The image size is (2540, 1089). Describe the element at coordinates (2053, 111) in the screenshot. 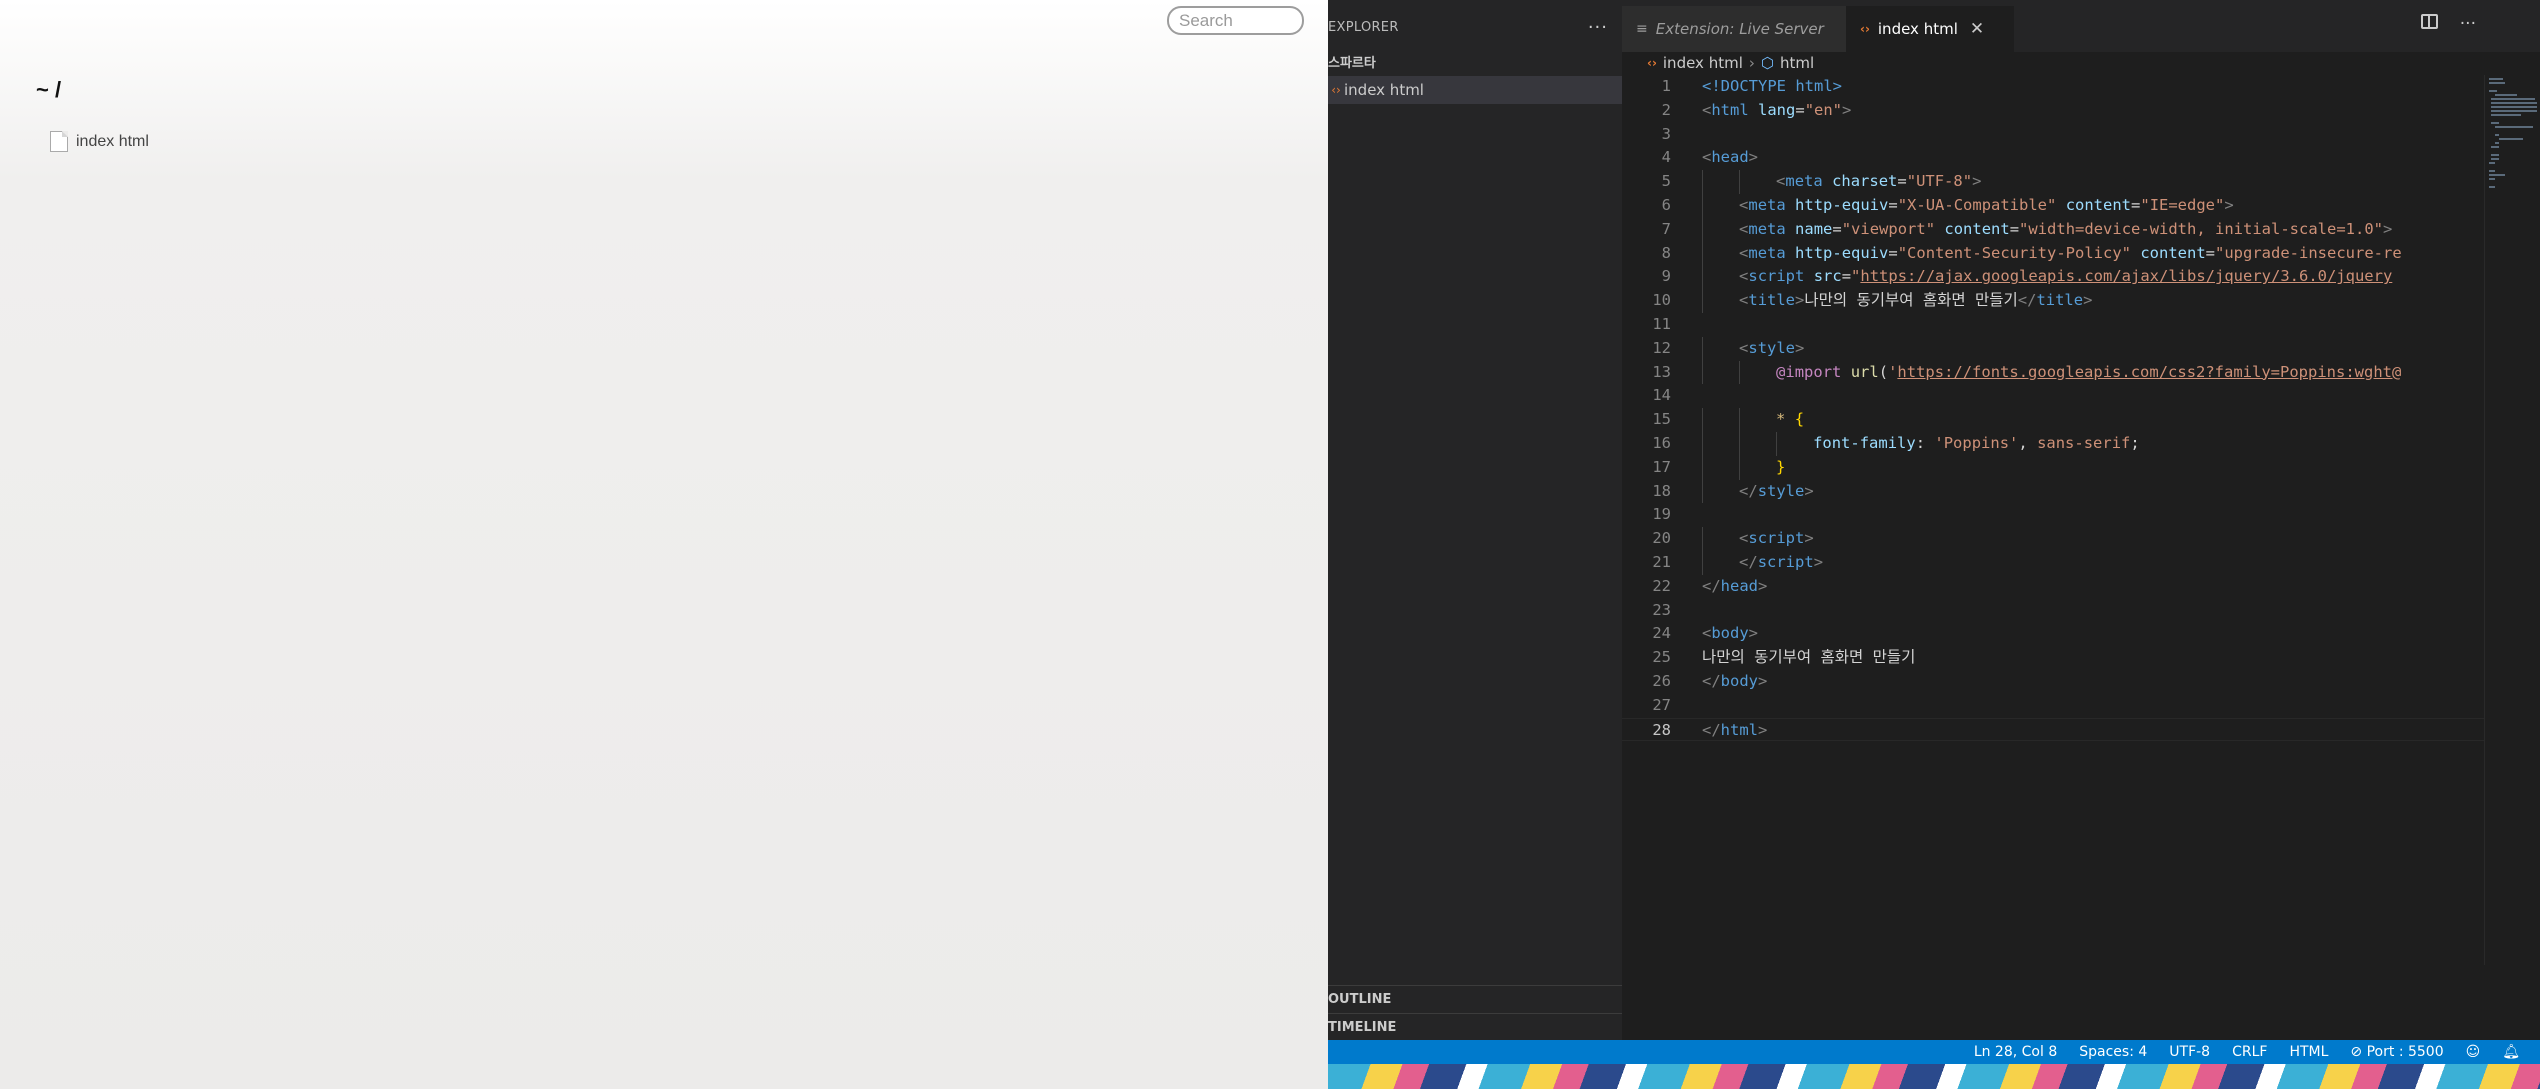

I see `code-line: 2 <html lang="en">` at that location.